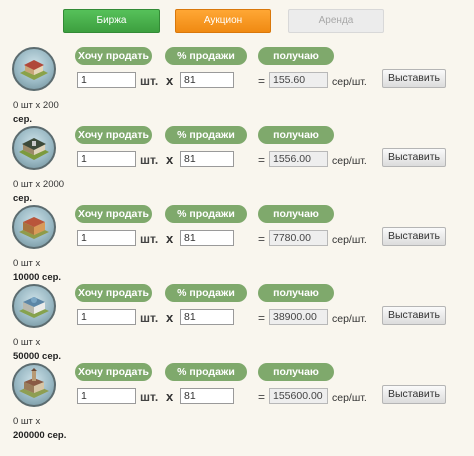 Image resolution: width=474 pixels, height=456 pixels. What do you see at coordinates (48, 429) in the screenshot?
I see `stock-info: 0 шт x 200000 сер.` at bounding box center [48, 429].